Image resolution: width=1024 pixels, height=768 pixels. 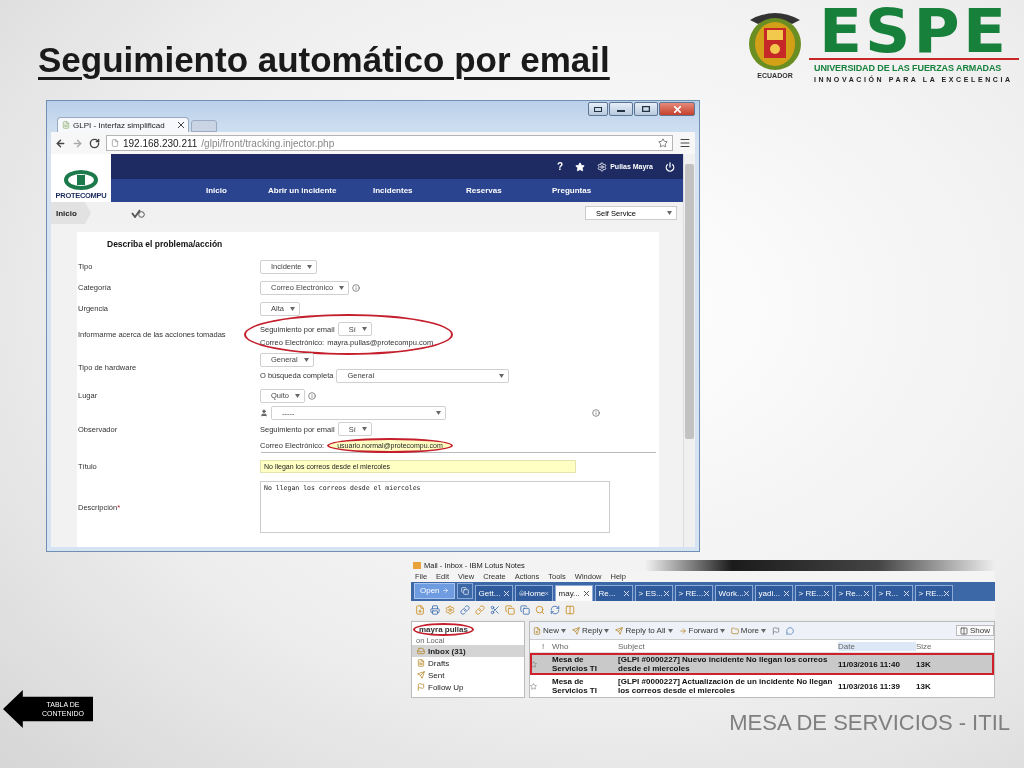 I want to click on folder-item: Inbox (31), so click(x=468, y=651).